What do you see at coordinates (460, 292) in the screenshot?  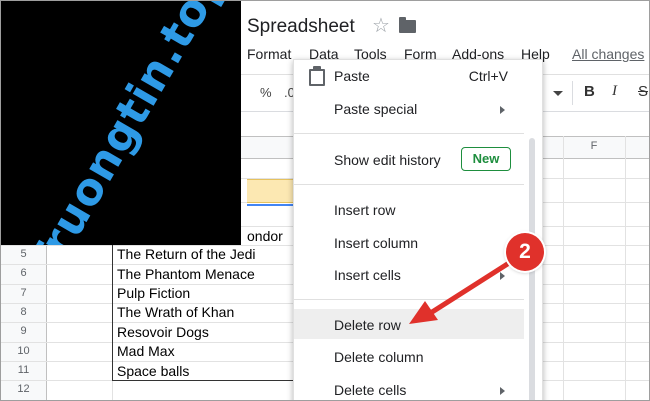 I see `annotation-arrow` at bounding box center [460, 292].